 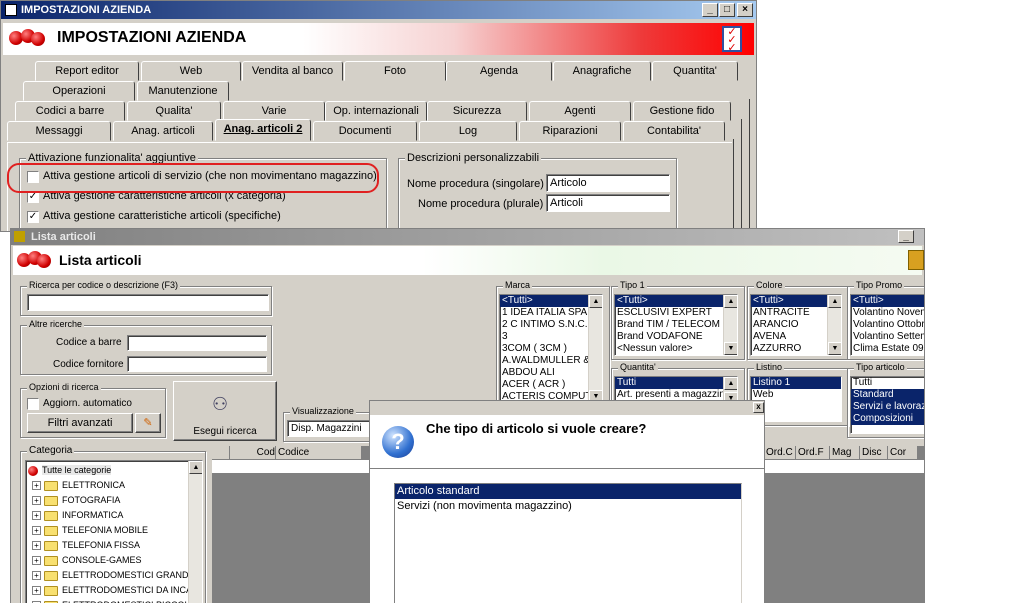 I want to click on category-root: Tutte le categorie, so click(x=70, y=470).